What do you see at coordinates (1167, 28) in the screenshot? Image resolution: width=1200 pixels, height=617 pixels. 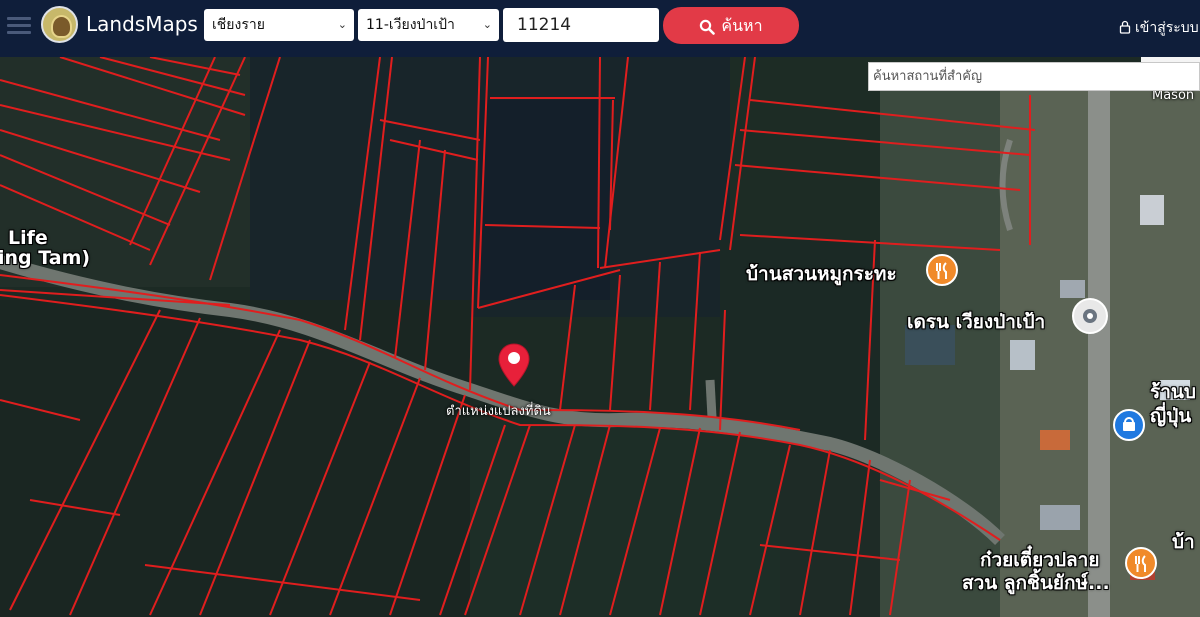 I see `login-link-label: เข้าสู่ระบบ` at bounding box center [1167, 28].